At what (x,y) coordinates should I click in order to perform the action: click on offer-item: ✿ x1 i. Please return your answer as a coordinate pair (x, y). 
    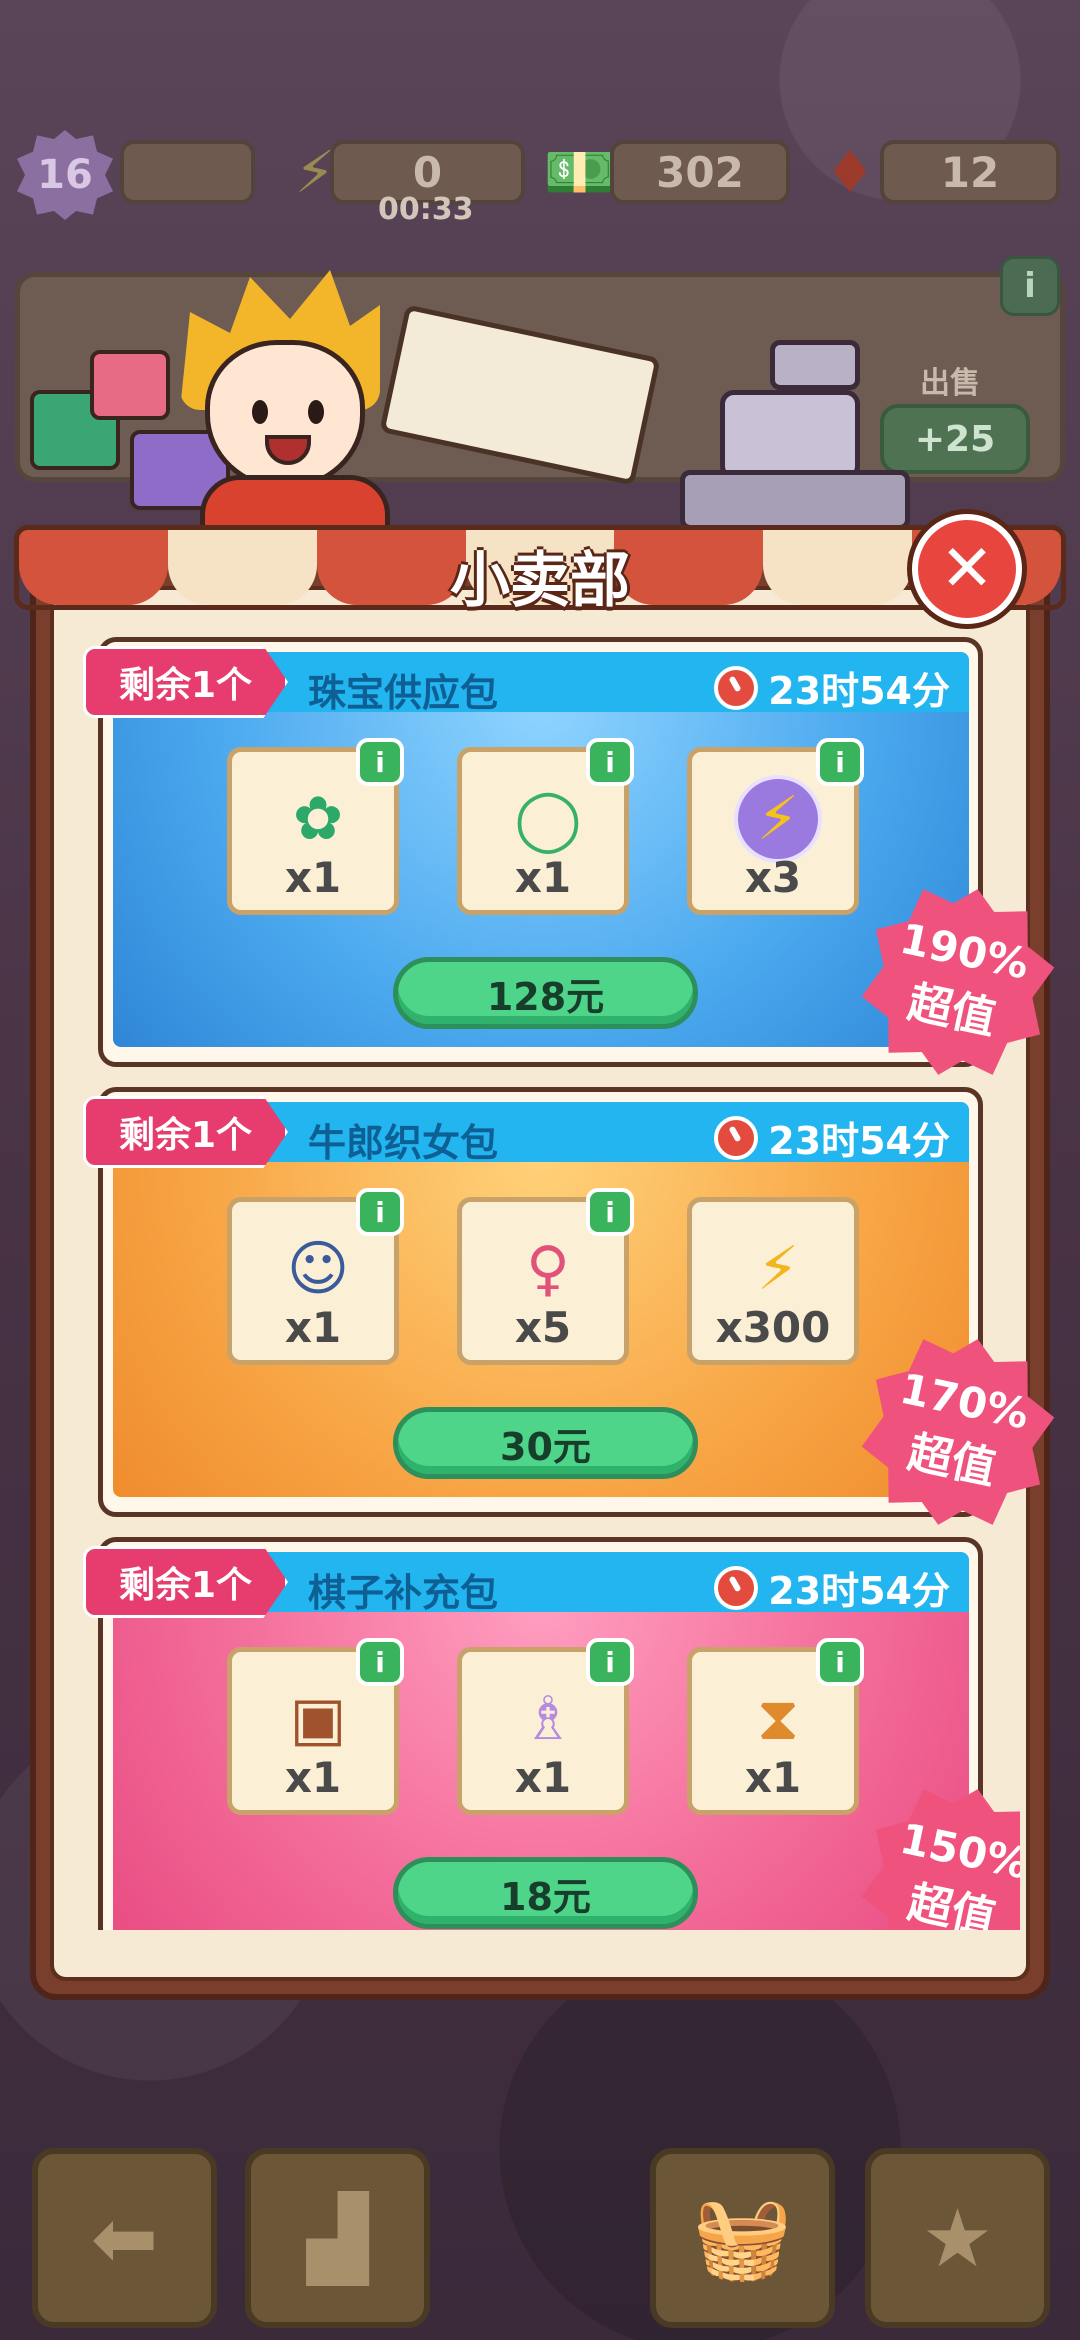
    Looking at the image, I should click on (315, 826).